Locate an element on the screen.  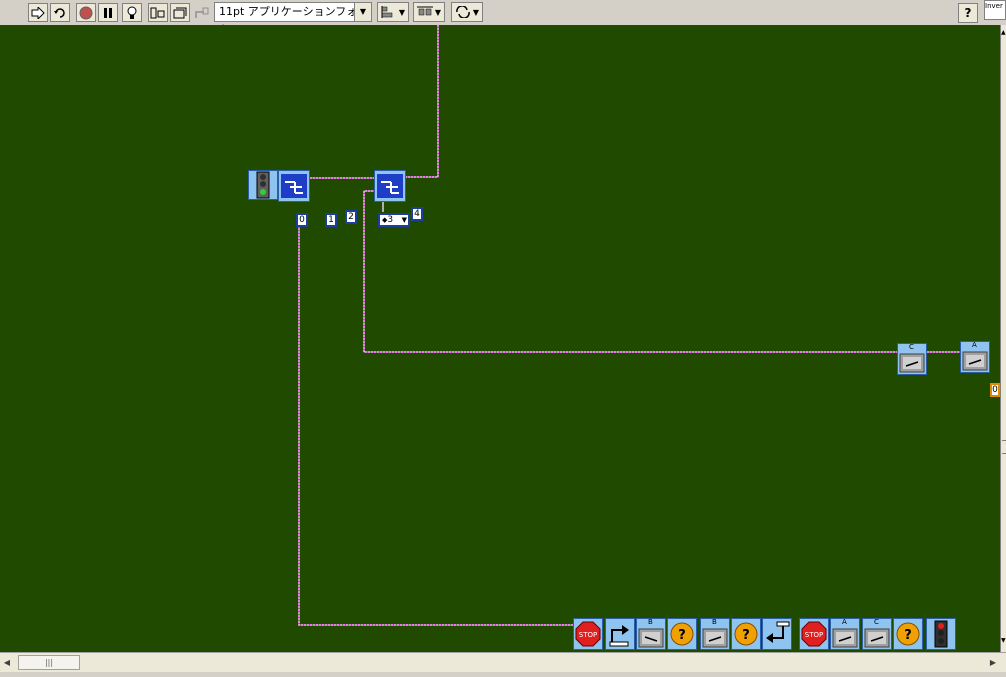
scroll-grip-icon: ||| is located at coordinates (49, 662).